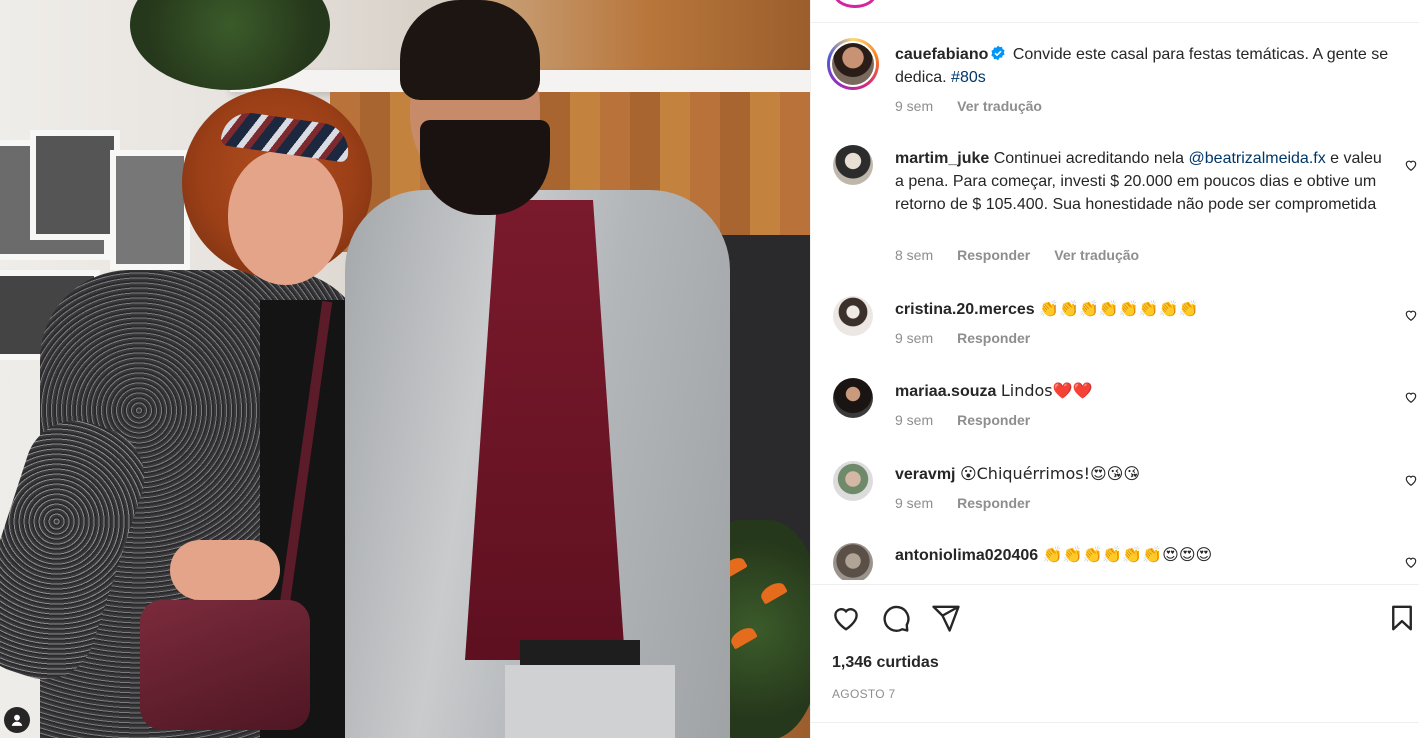  I want to click on photo-woman-hand, so click(225, 570).